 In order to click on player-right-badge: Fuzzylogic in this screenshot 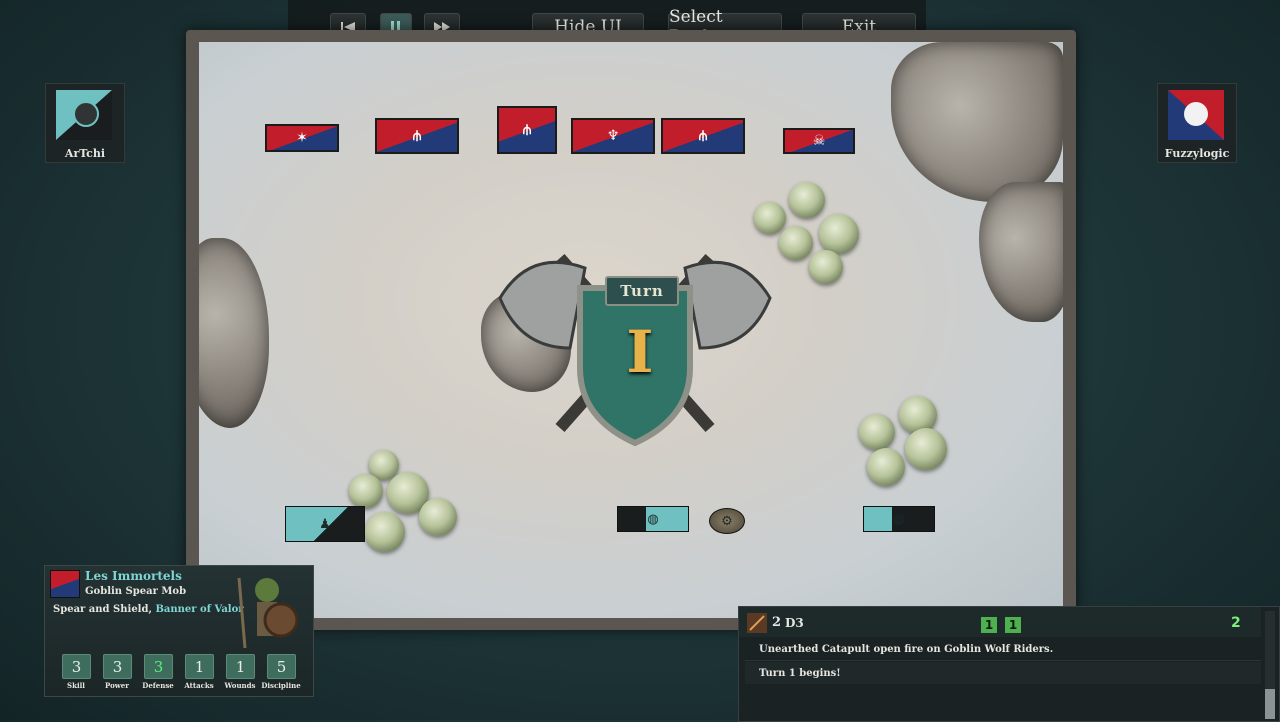, I will do `click(1197, 123)`.